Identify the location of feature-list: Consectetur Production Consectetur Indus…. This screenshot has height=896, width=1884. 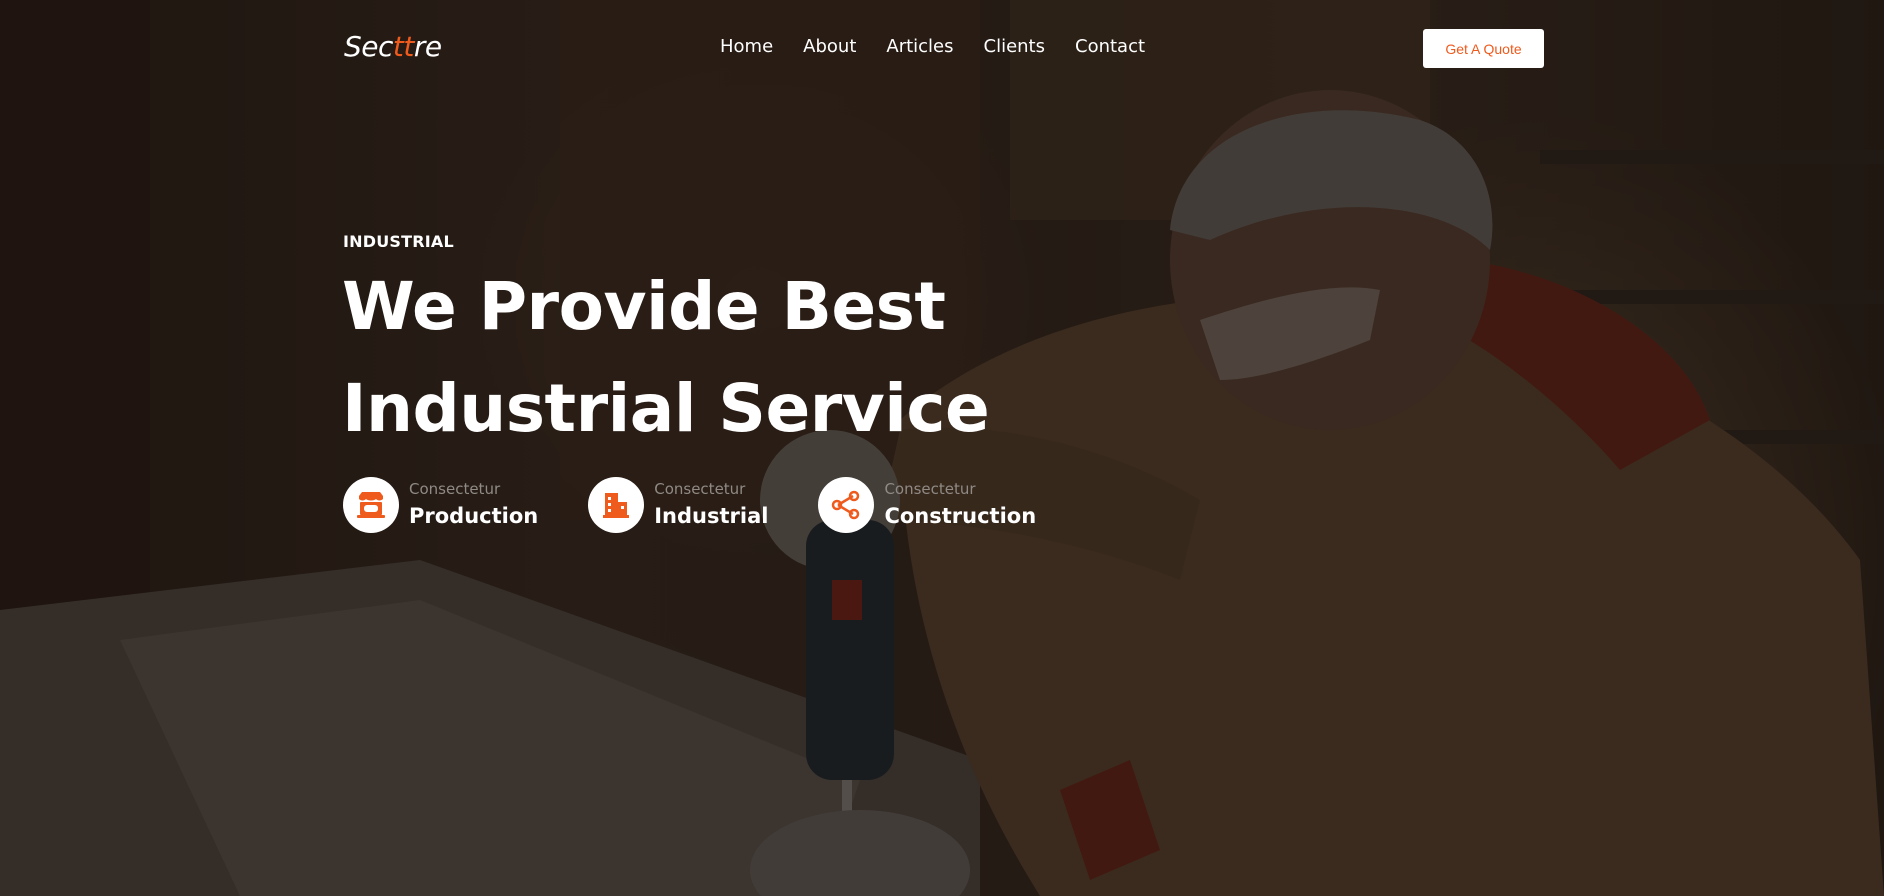
(714, 505).